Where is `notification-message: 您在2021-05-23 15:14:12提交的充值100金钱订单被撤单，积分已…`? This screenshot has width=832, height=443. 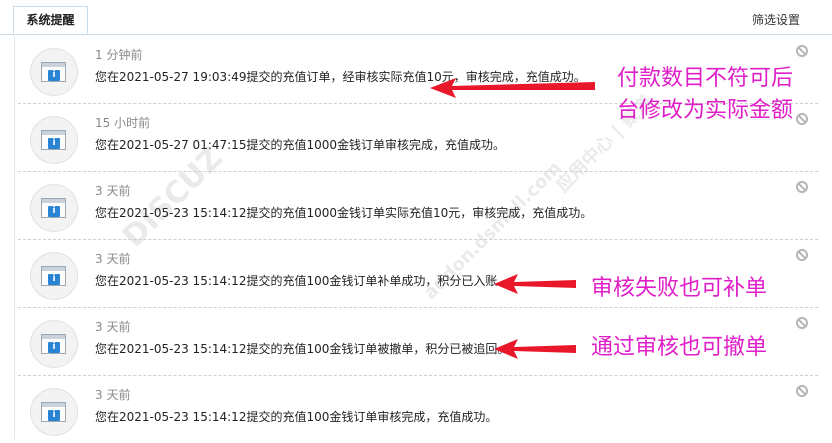 notification-message: 您在2021-05-23 15:14:12提交的充值100金钱订单被撤单，积分已… is located at coordinates (302, 349).